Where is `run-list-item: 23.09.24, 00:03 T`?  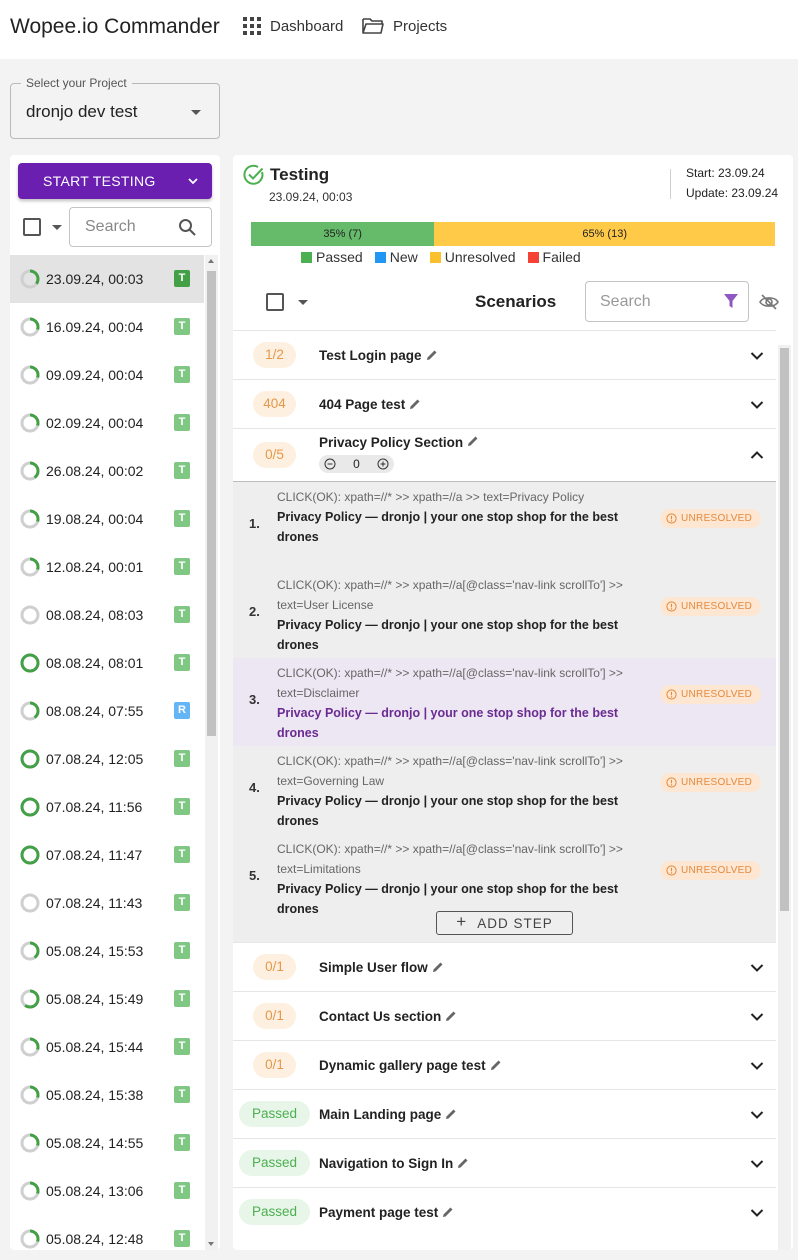
run-list-item: 23.09.24, 00:03 T is located at coordinates (107, 279).